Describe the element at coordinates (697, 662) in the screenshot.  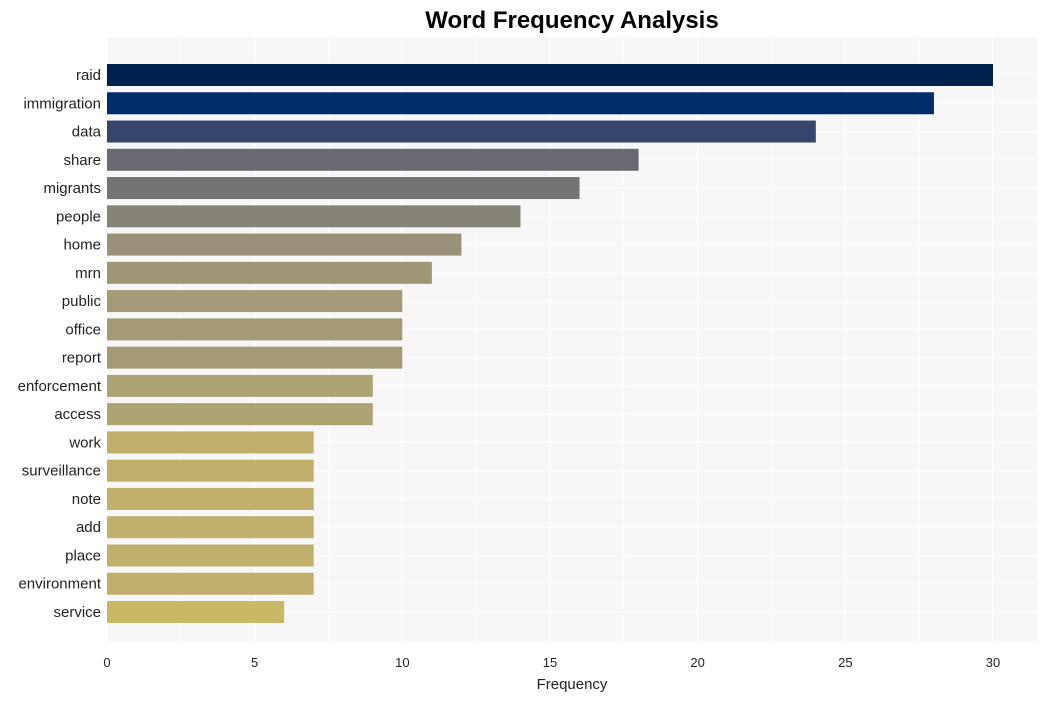
I see `x-tick-label: 20` at that location.